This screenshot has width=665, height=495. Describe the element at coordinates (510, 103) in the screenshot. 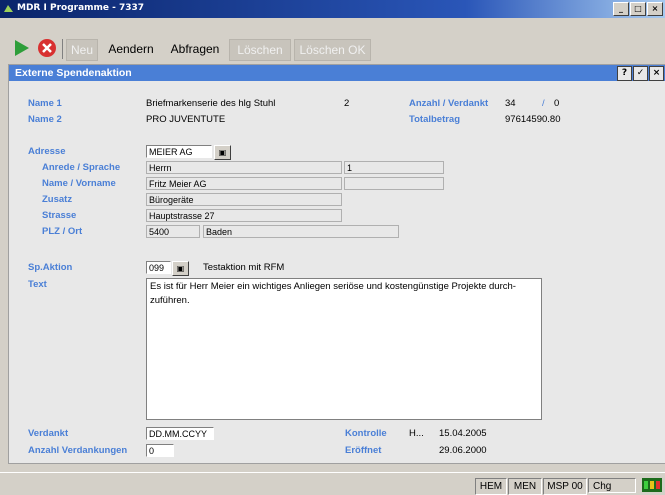

I see `anzahl-value: 34` at that location.